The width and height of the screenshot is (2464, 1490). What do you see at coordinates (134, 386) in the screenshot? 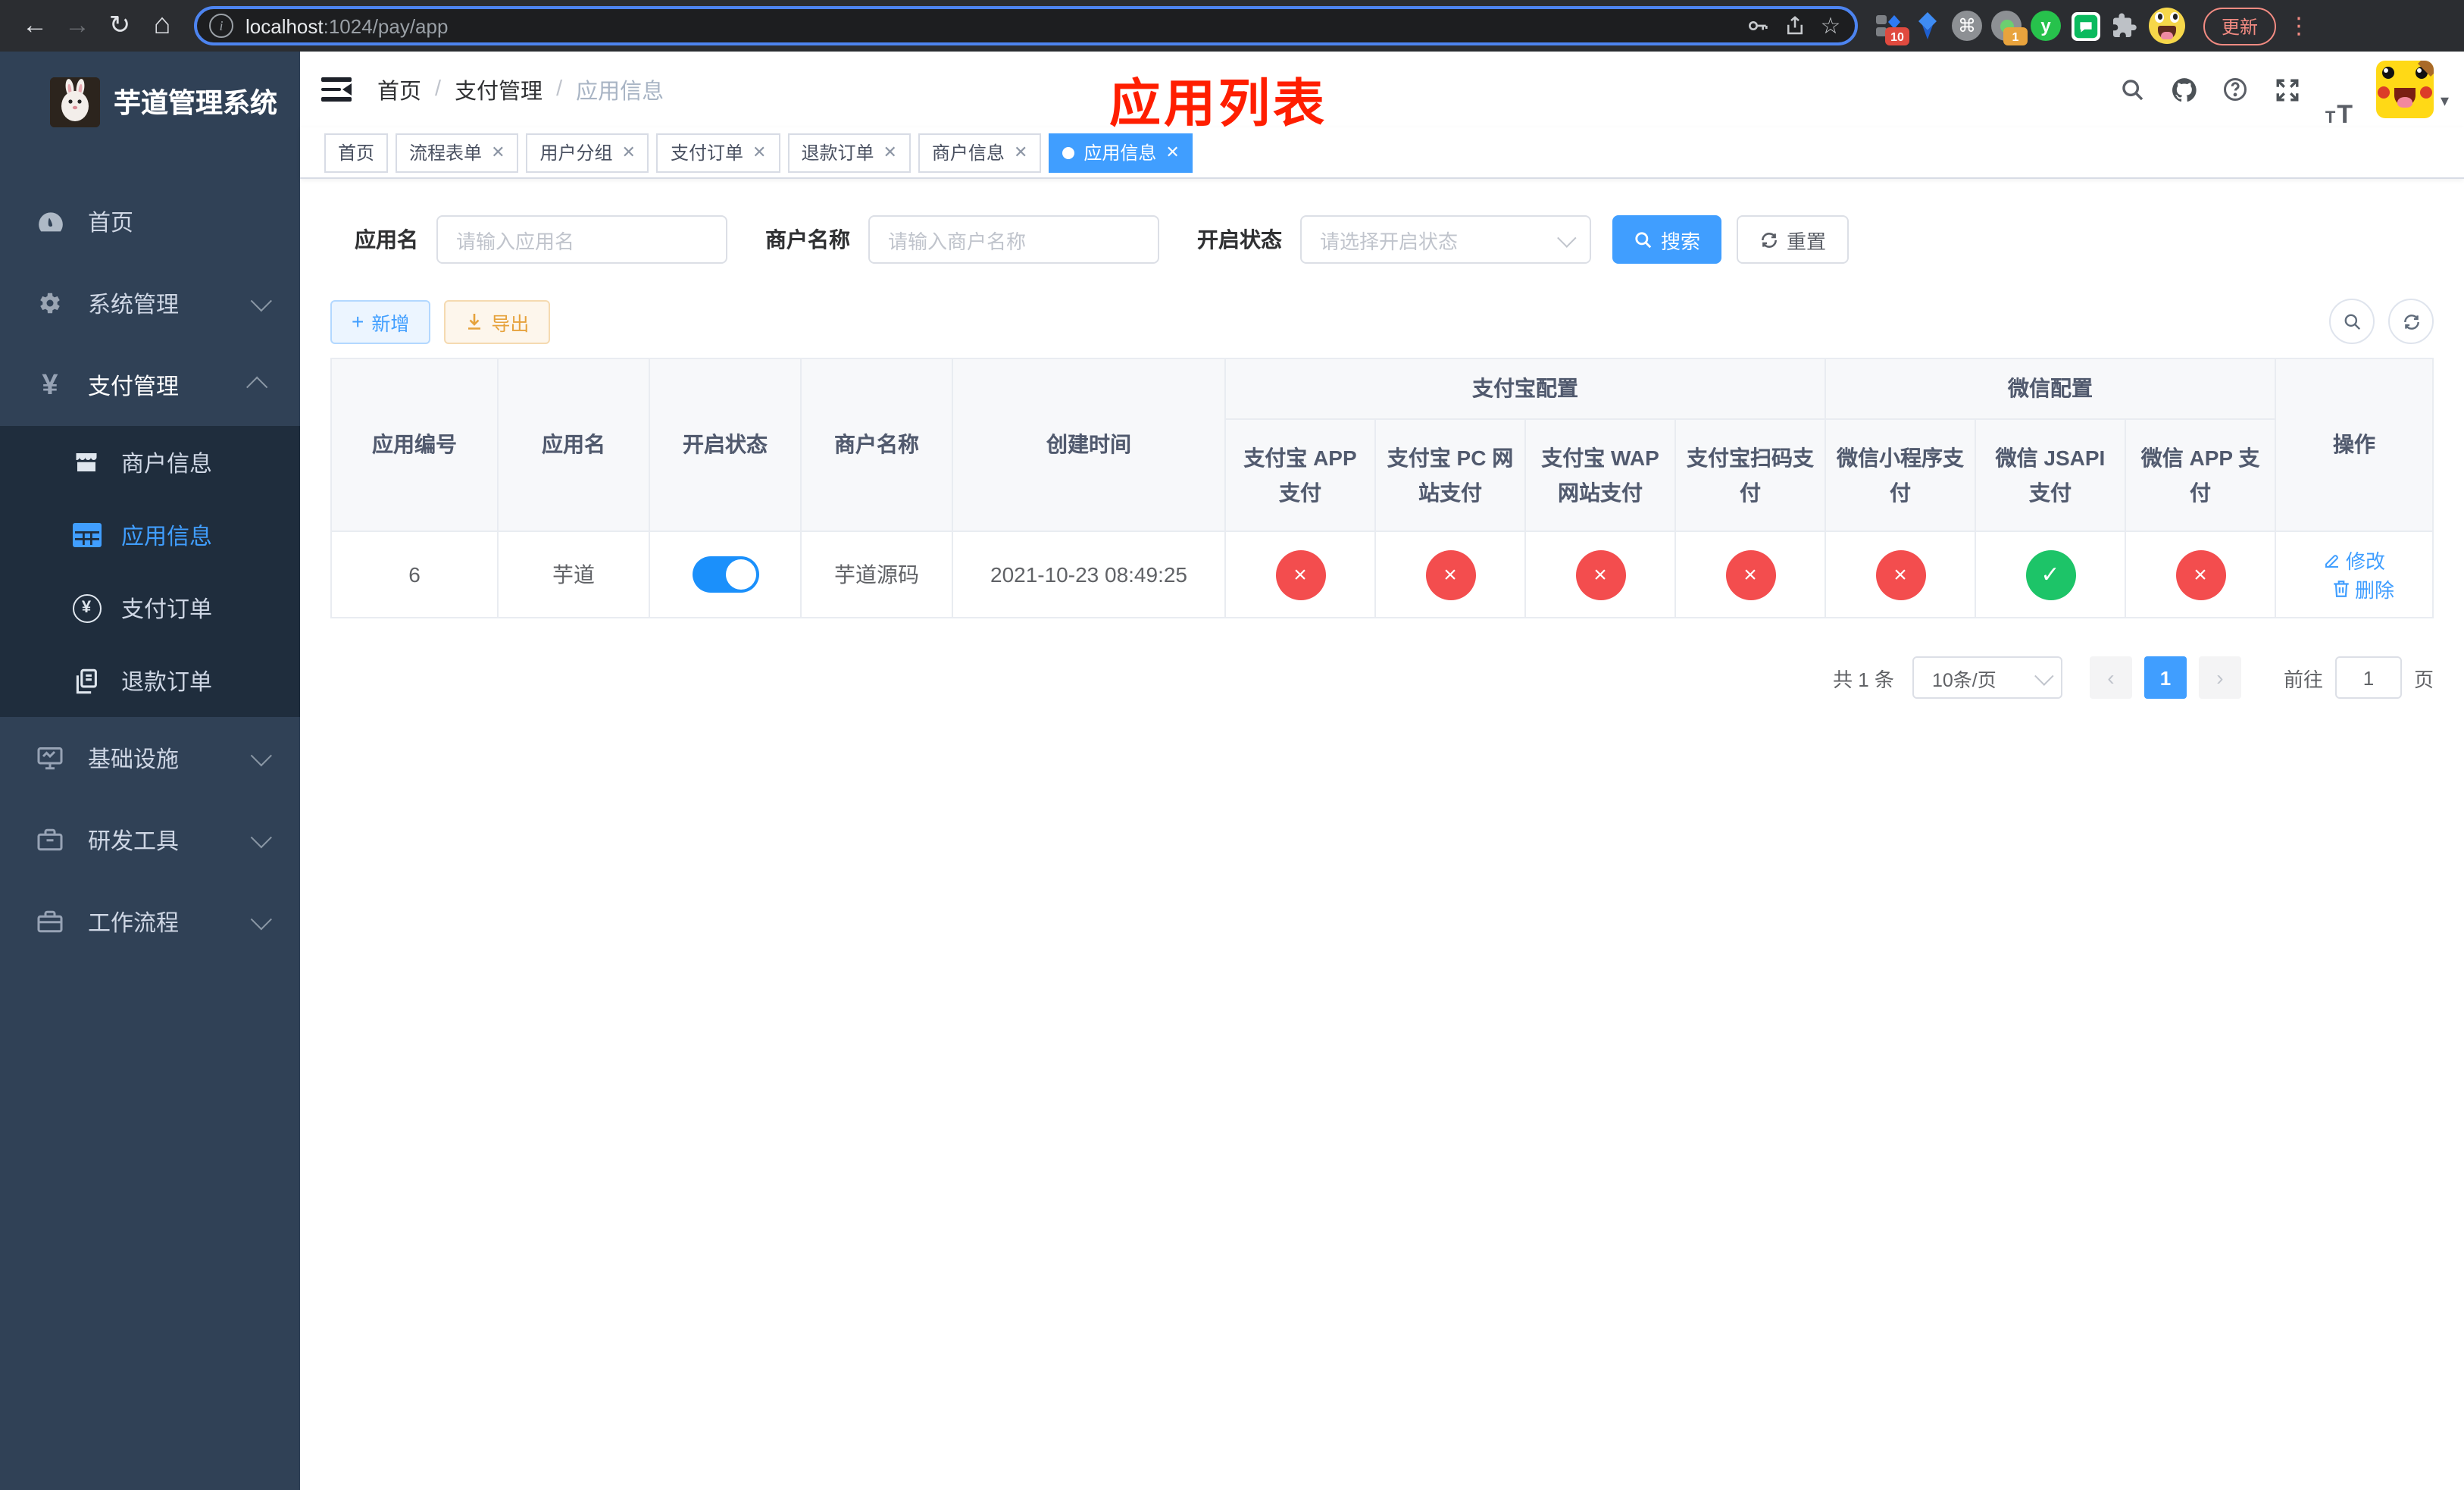
I see `sidebar-item-label: 支付管理` at bounding box center [134, 386].